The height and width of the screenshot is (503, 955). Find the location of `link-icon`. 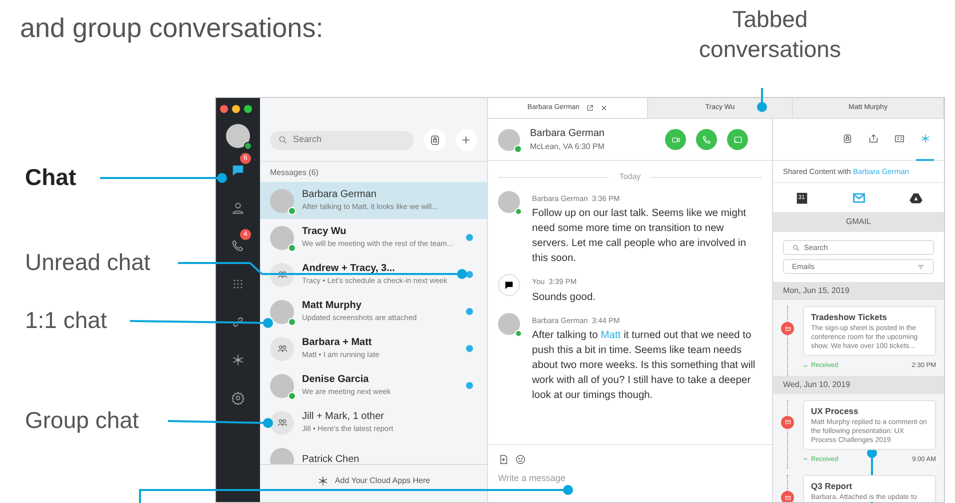

link-icon is located at coordinates (238, 322).